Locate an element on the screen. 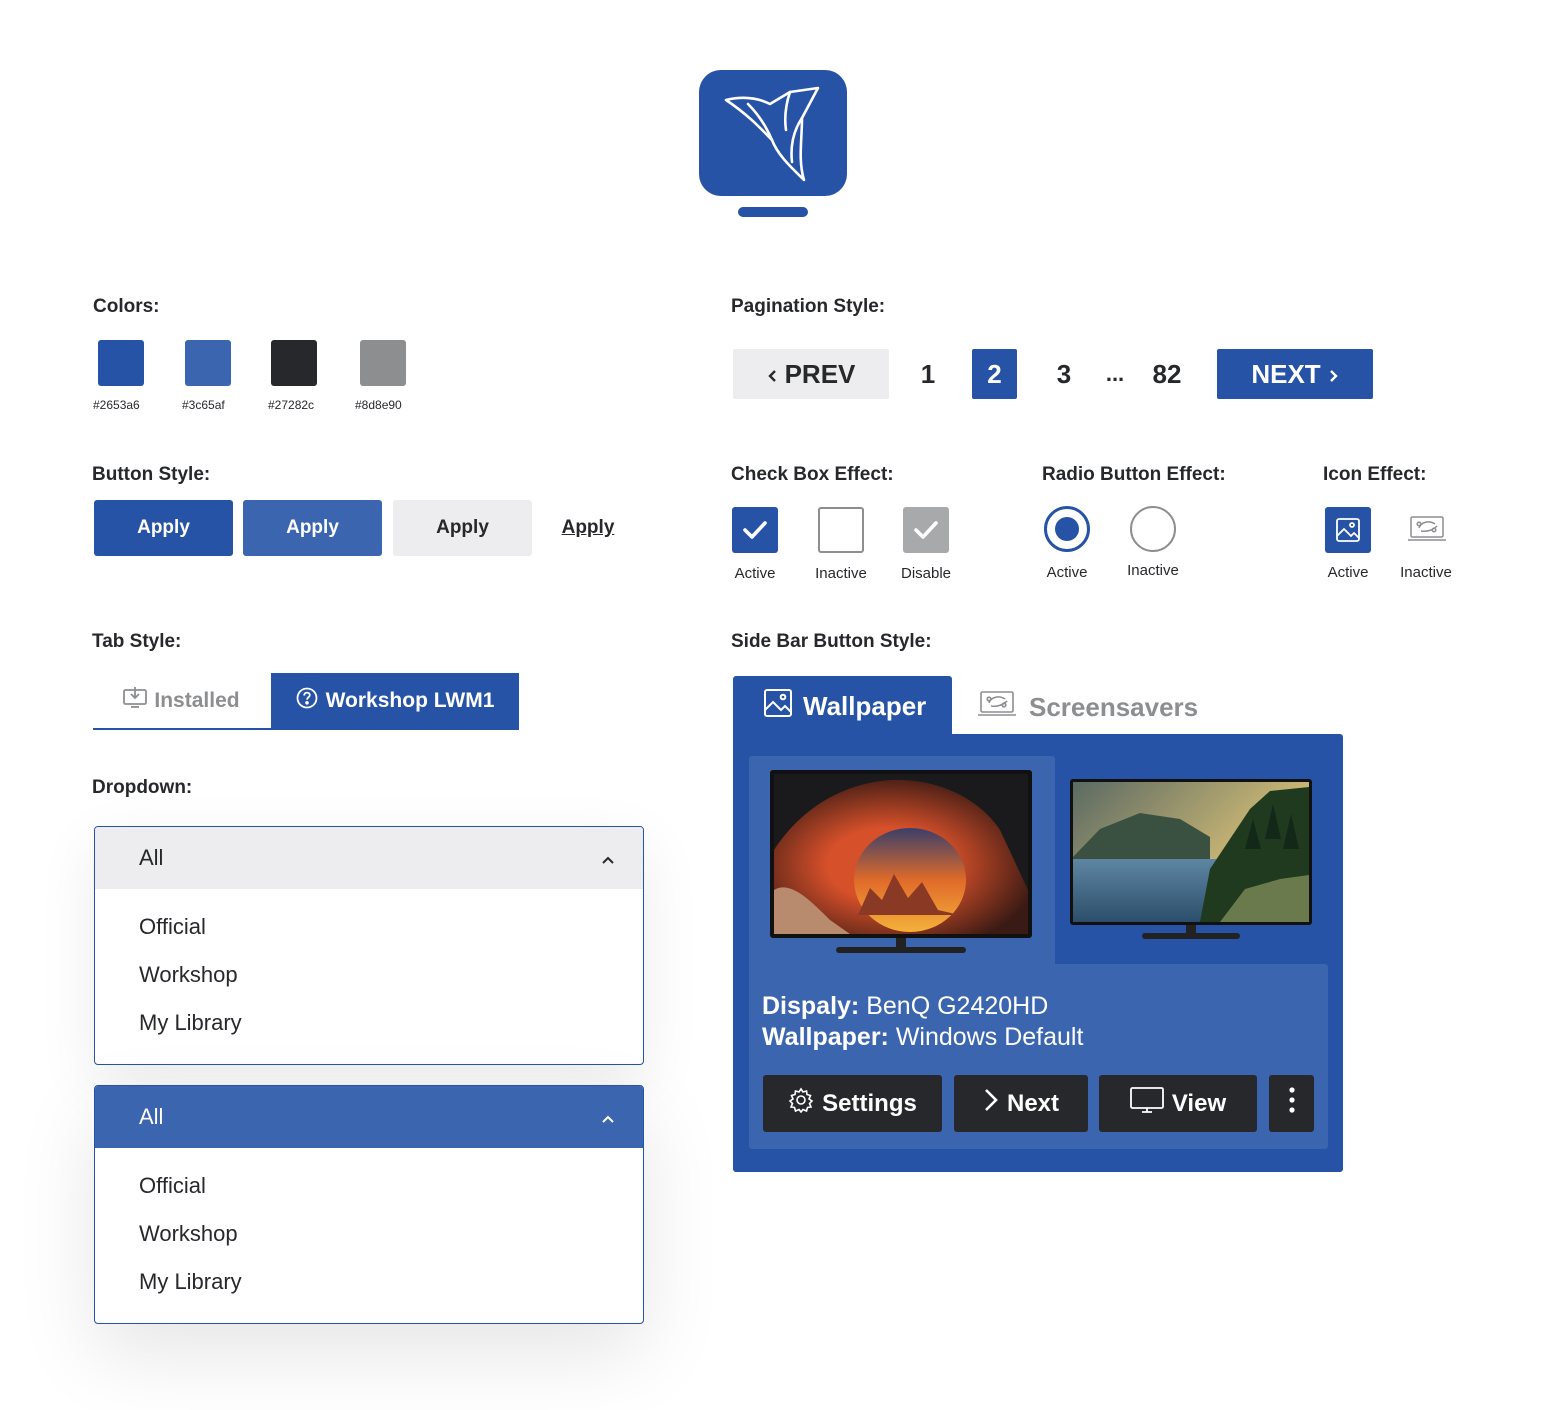 The width and height of the screenshot is (1545, 1410). tab-screensavers-label: Screensavers is located at coordinates (1114, 706).